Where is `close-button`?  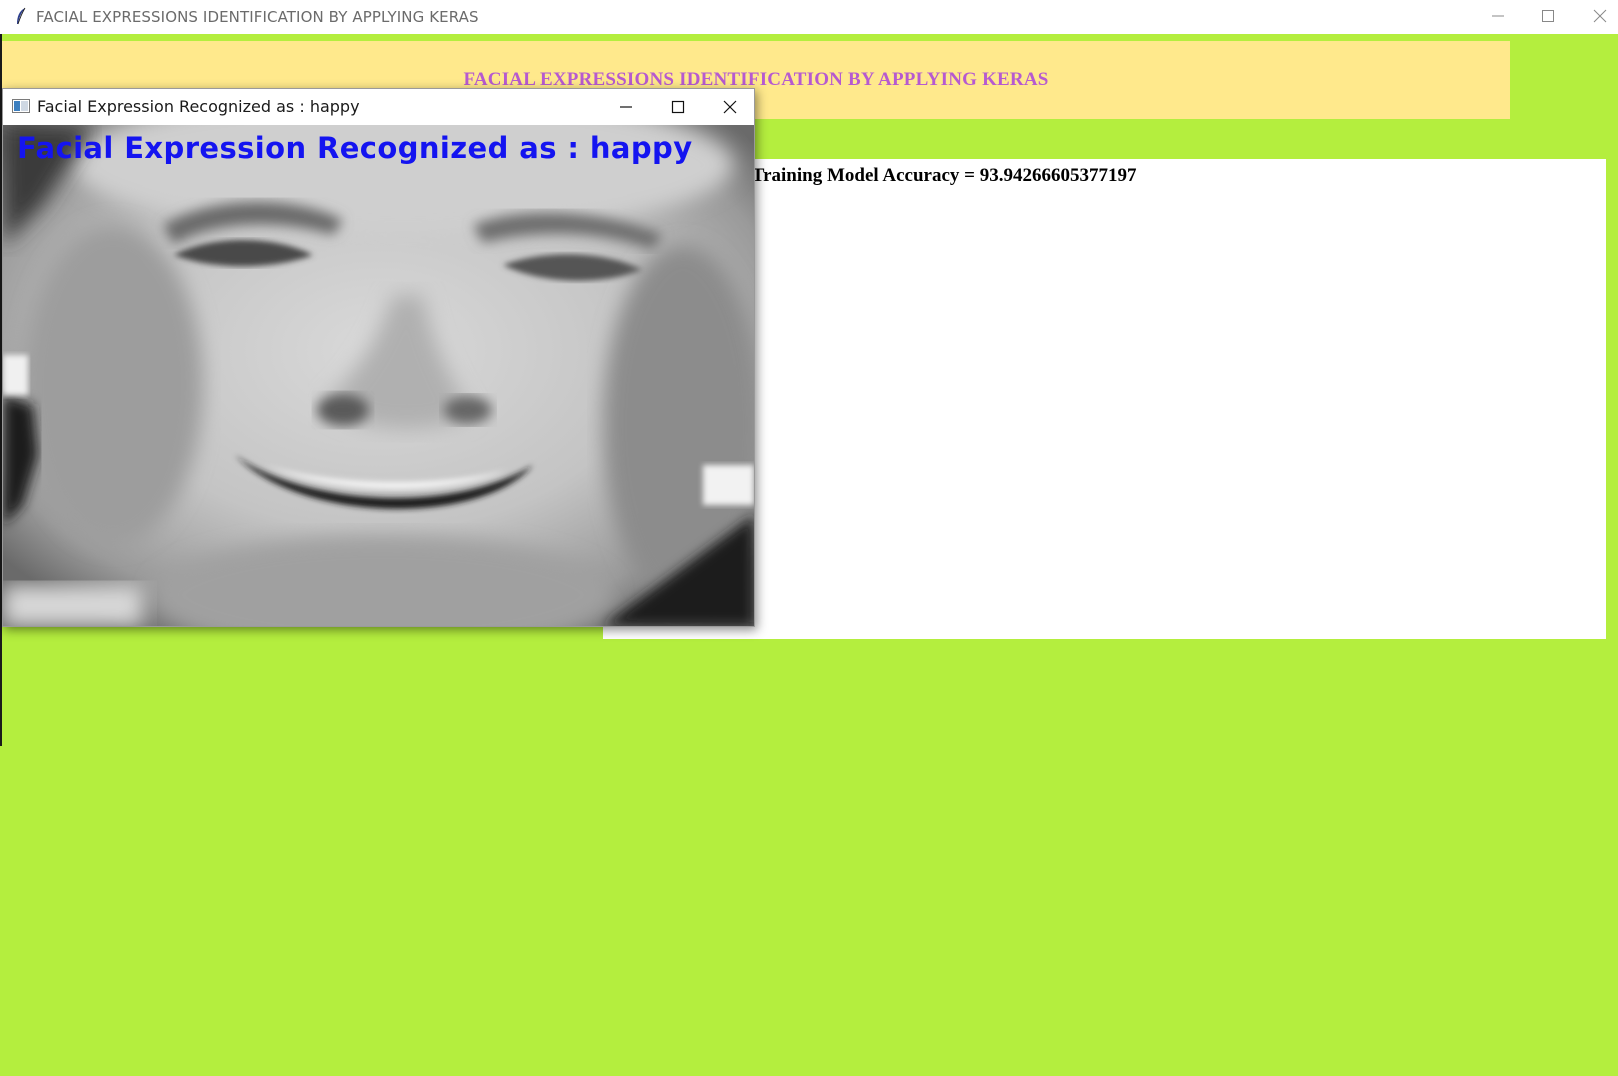 close-button is located at coordinates (1596, 16).